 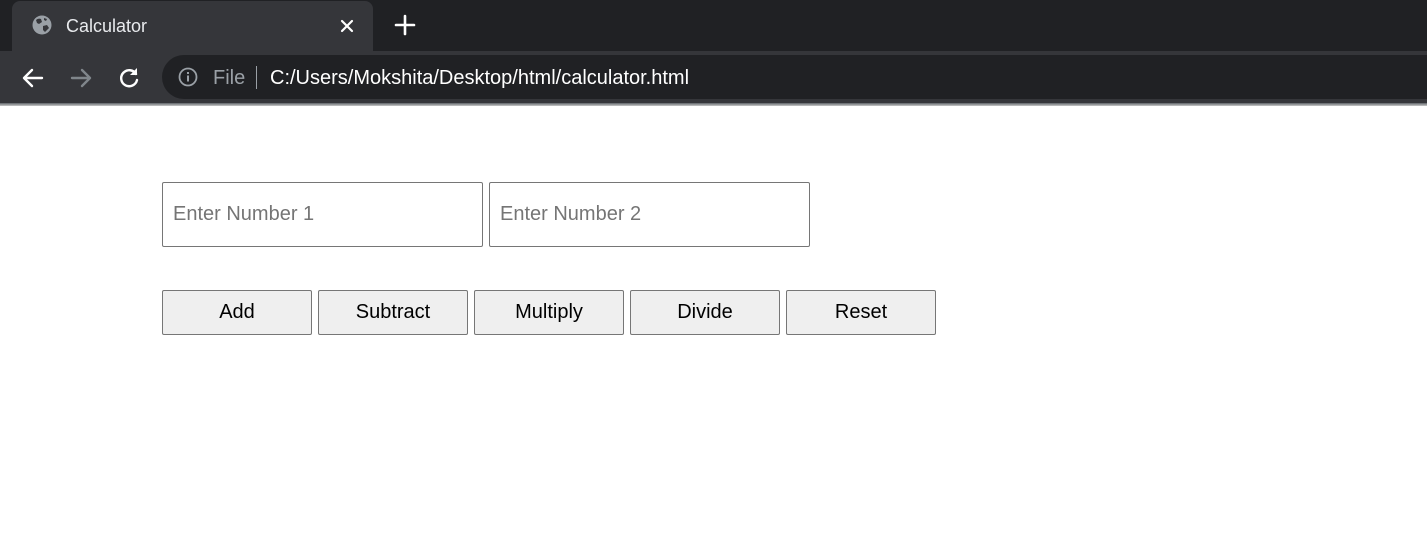 What do you see at coordinates (549, 312) in the screenshot?
I see `multiply-button: Multiply` at bounding box center [549, 312].